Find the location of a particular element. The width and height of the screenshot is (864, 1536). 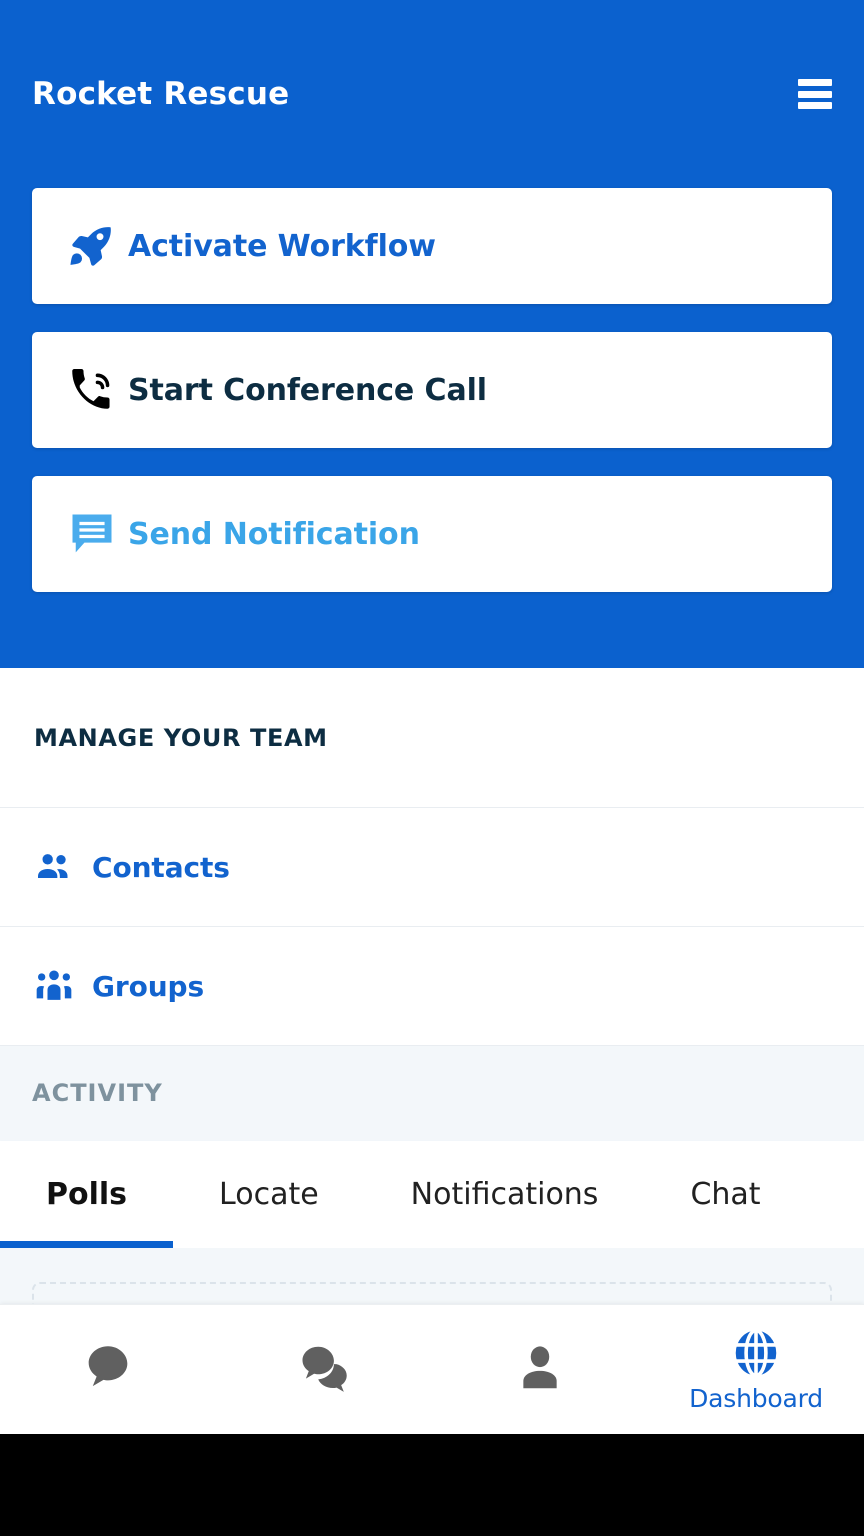

tab-polls: Polls is located at coordinates (87, 1194).